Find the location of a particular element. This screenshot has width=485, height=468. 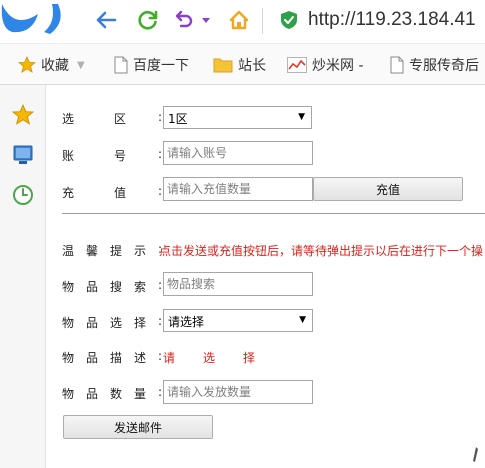

bookmark-favorites: 收藏 ▼ is located at coordinates (51, 65).